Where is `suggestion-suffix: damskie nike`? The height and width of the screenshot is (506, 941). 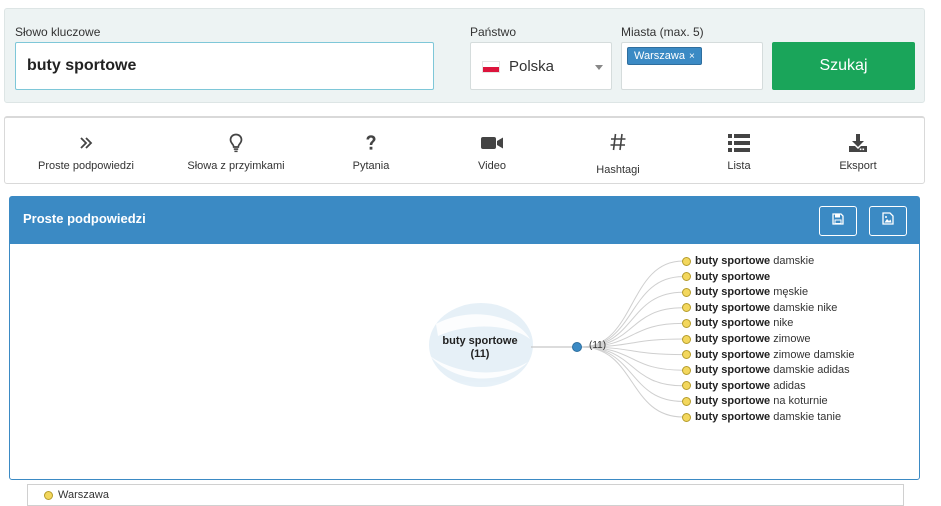 suggestion-suffix: damskie nike is located at coordinates (804, 307).